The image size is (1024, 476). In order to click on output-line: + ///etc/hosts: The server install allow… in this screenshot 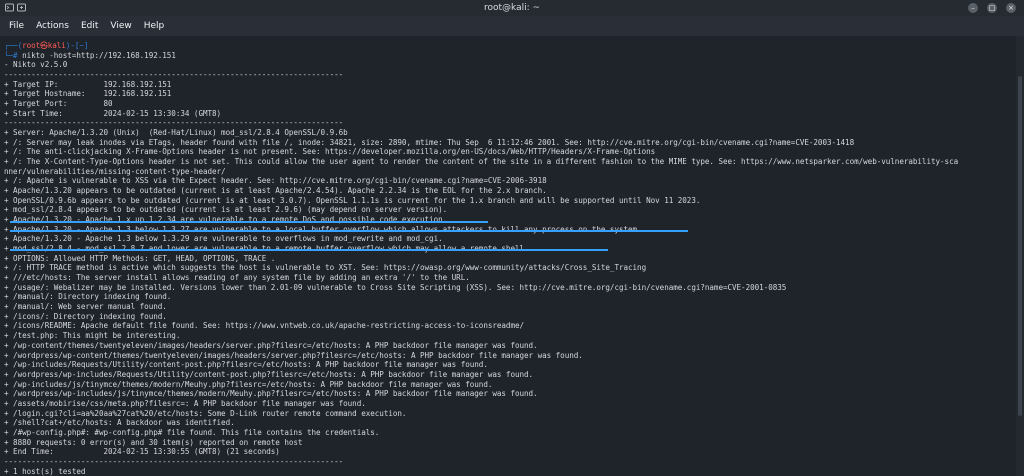, I will do `click(237, 278)`.